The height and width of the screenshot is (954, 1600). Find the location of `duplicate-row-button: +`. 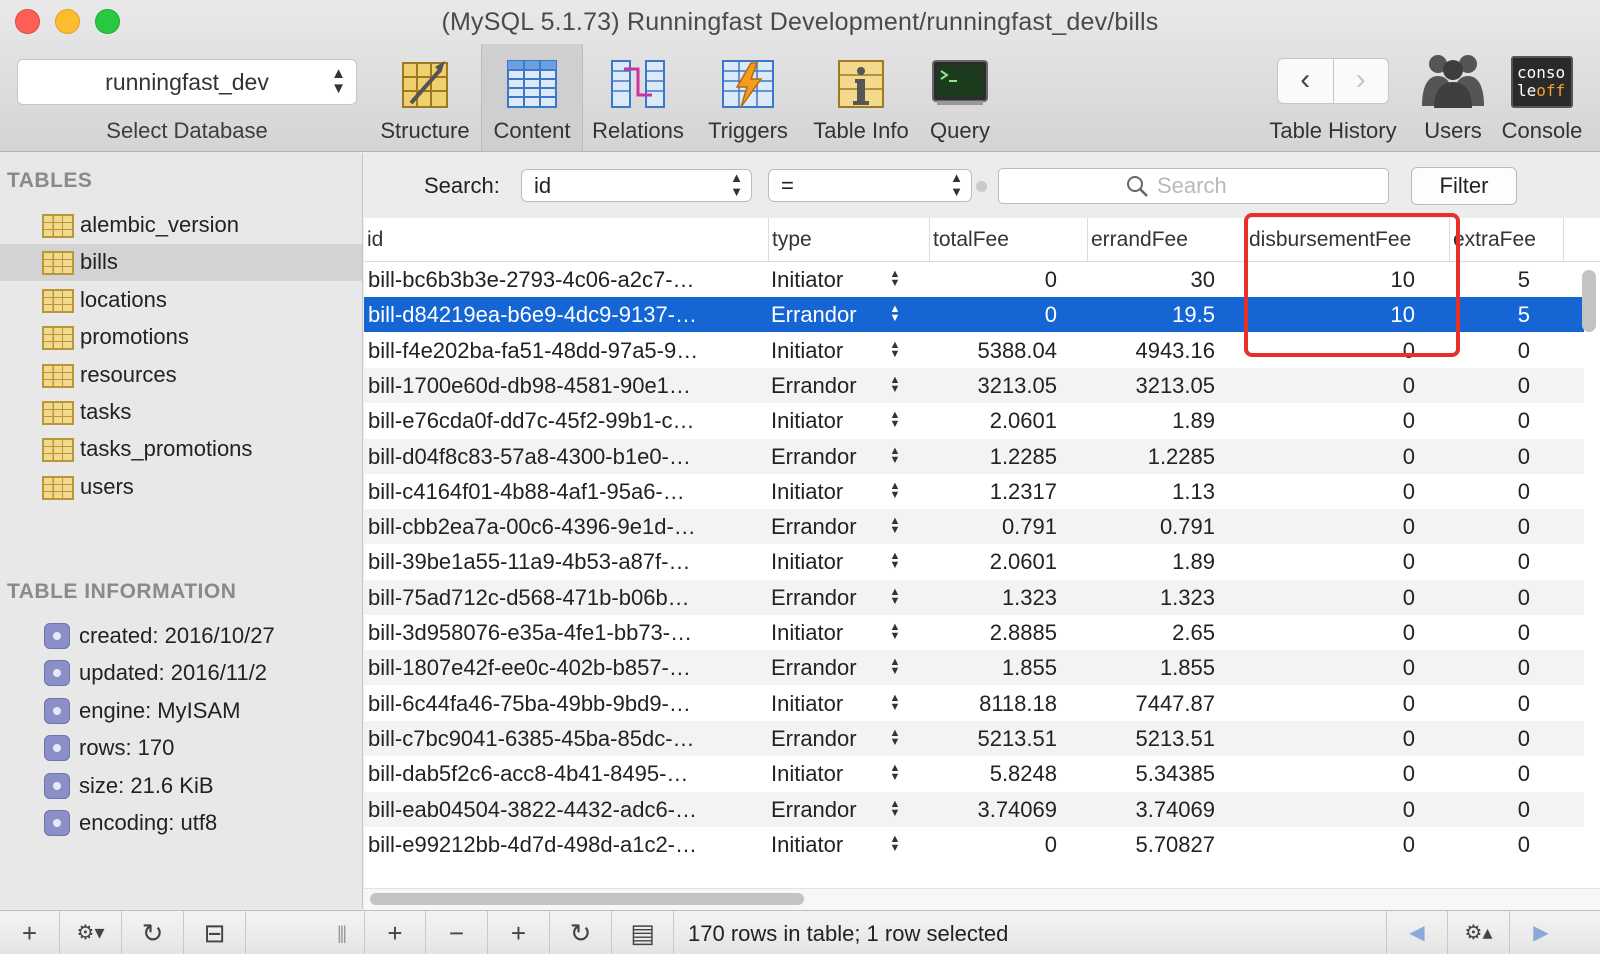

duplicate-row-button: + is located at coordinates (519, 932).